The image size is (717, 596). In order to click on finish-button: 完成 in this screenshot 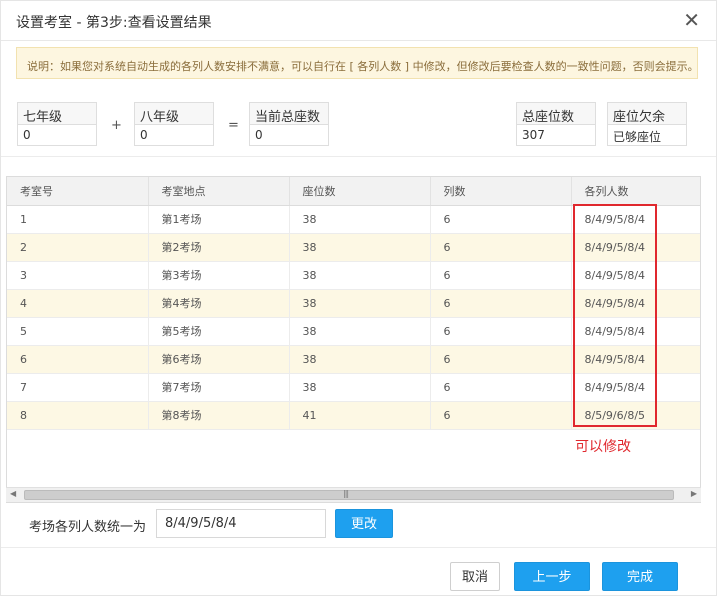, I will do `click(640, 576)`.